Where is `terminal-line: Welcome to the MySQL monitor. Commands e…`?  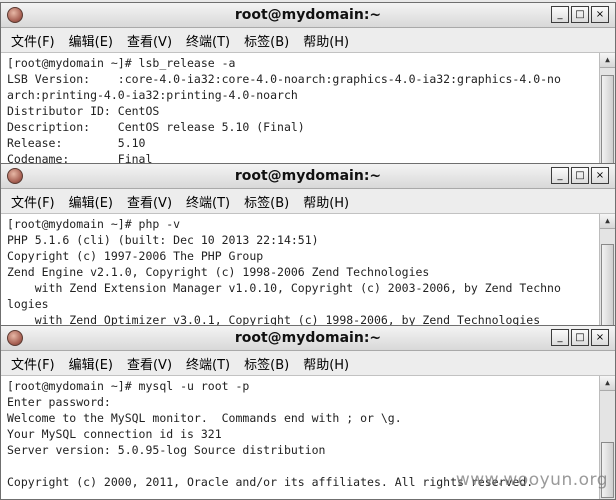
terminal-line: Welcome to the MySQL monitor. Commands e… is located at coordinates (204, 418).